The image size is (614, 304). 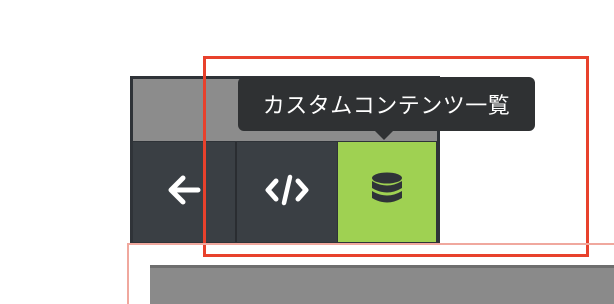 What do you see at coordinates (184, 192) in the screenshot?
I see `arrow-left-icon` at bounding box center [184, 192].